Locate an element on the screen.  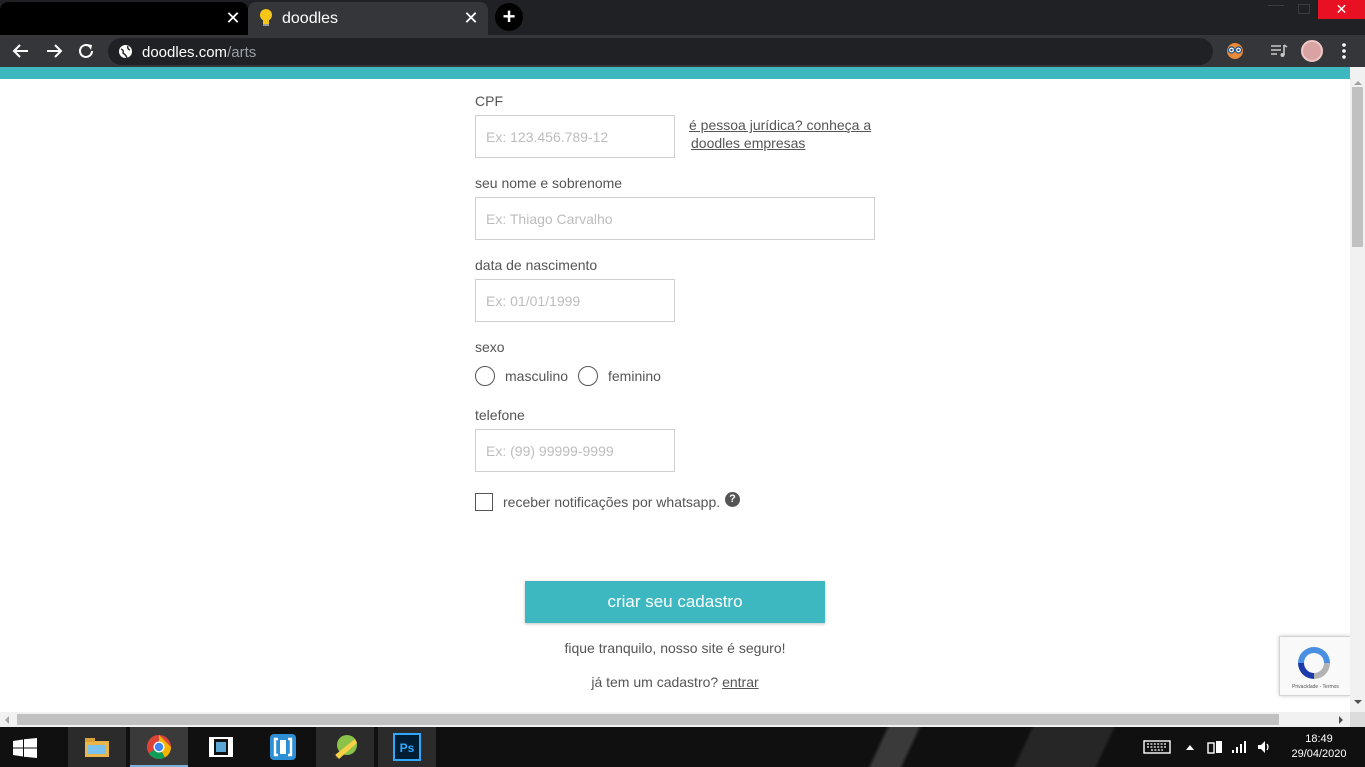
scroll-corner is located at coordinates (1357, 719).